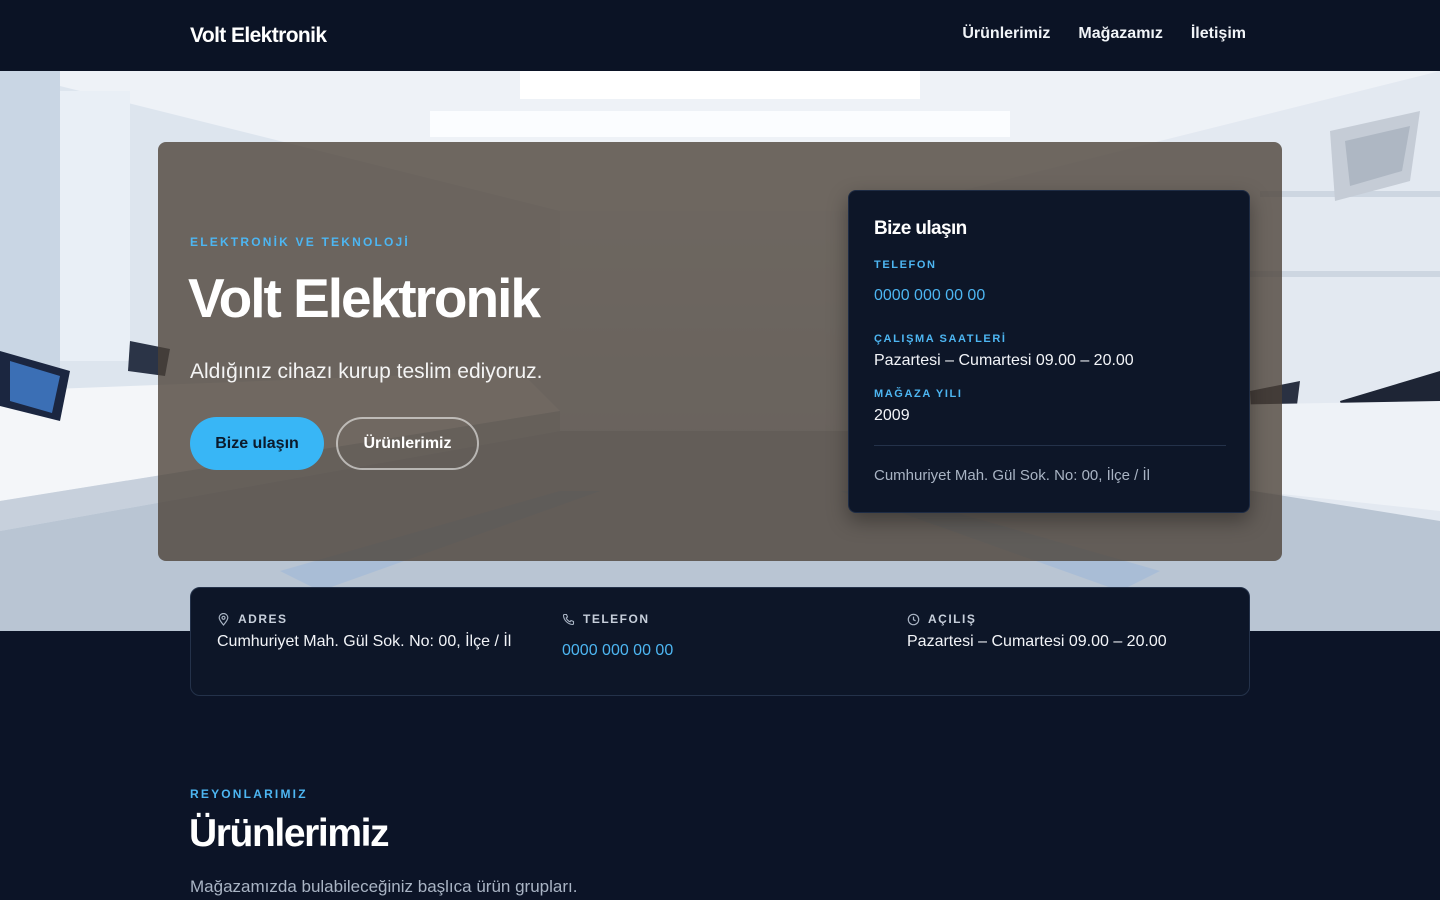 This screenshot has height=900, width=1440. I want to click on info-phone-label: TELEFON, so click(616, 619).